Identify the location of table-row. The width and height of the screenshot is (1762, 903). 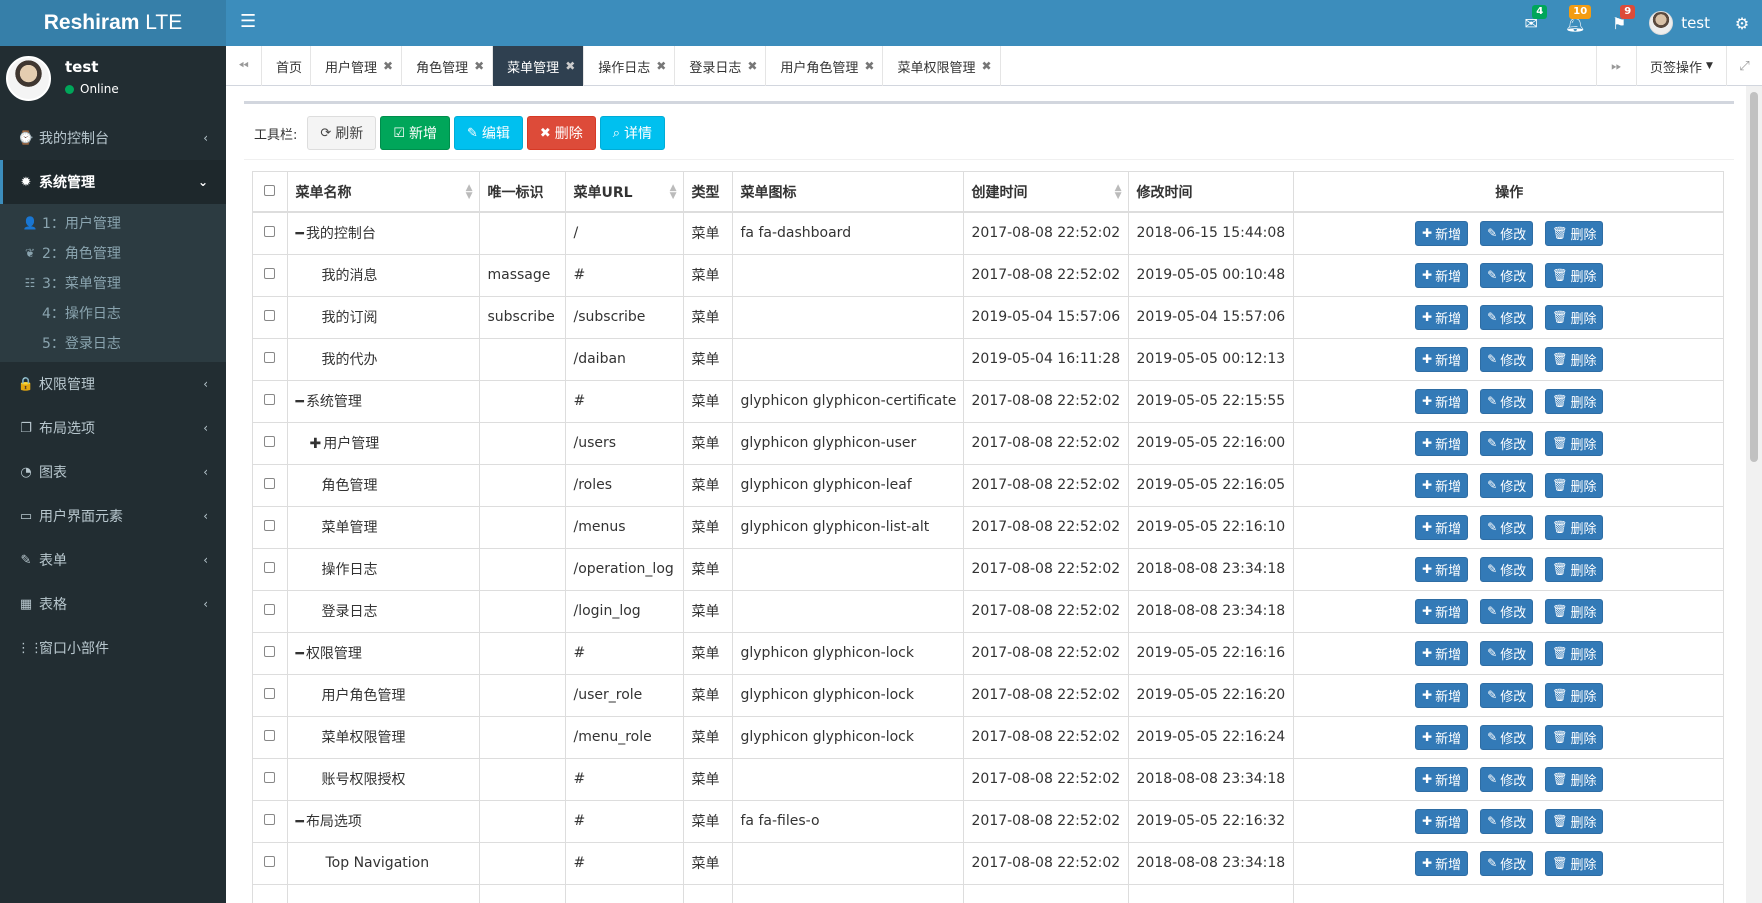
(988, 893).